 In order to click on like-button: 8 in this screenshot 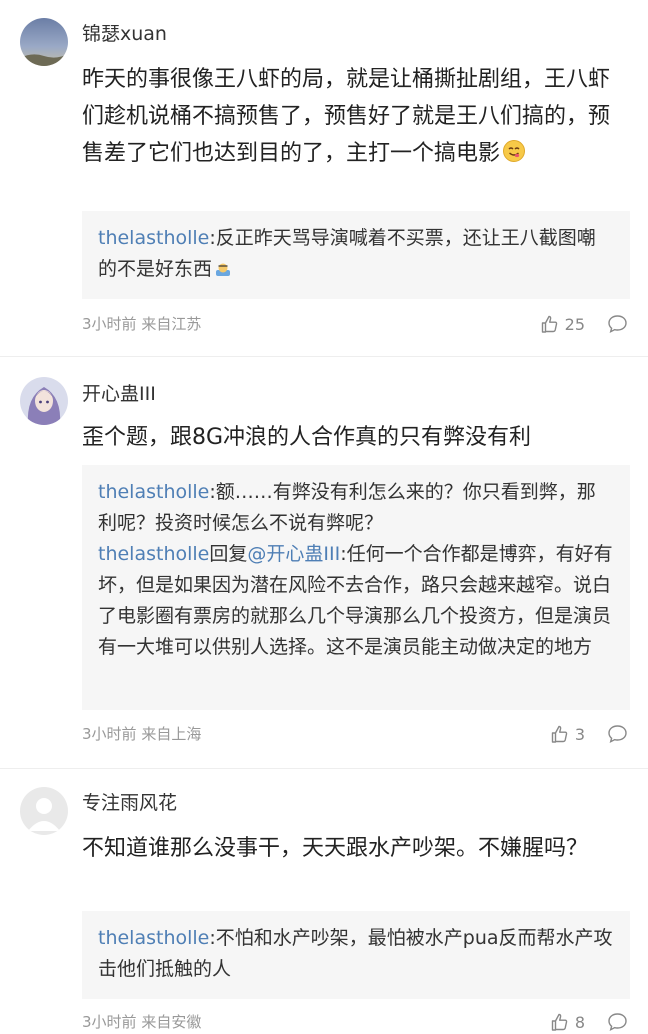, I will do `click(567, 1022)`.